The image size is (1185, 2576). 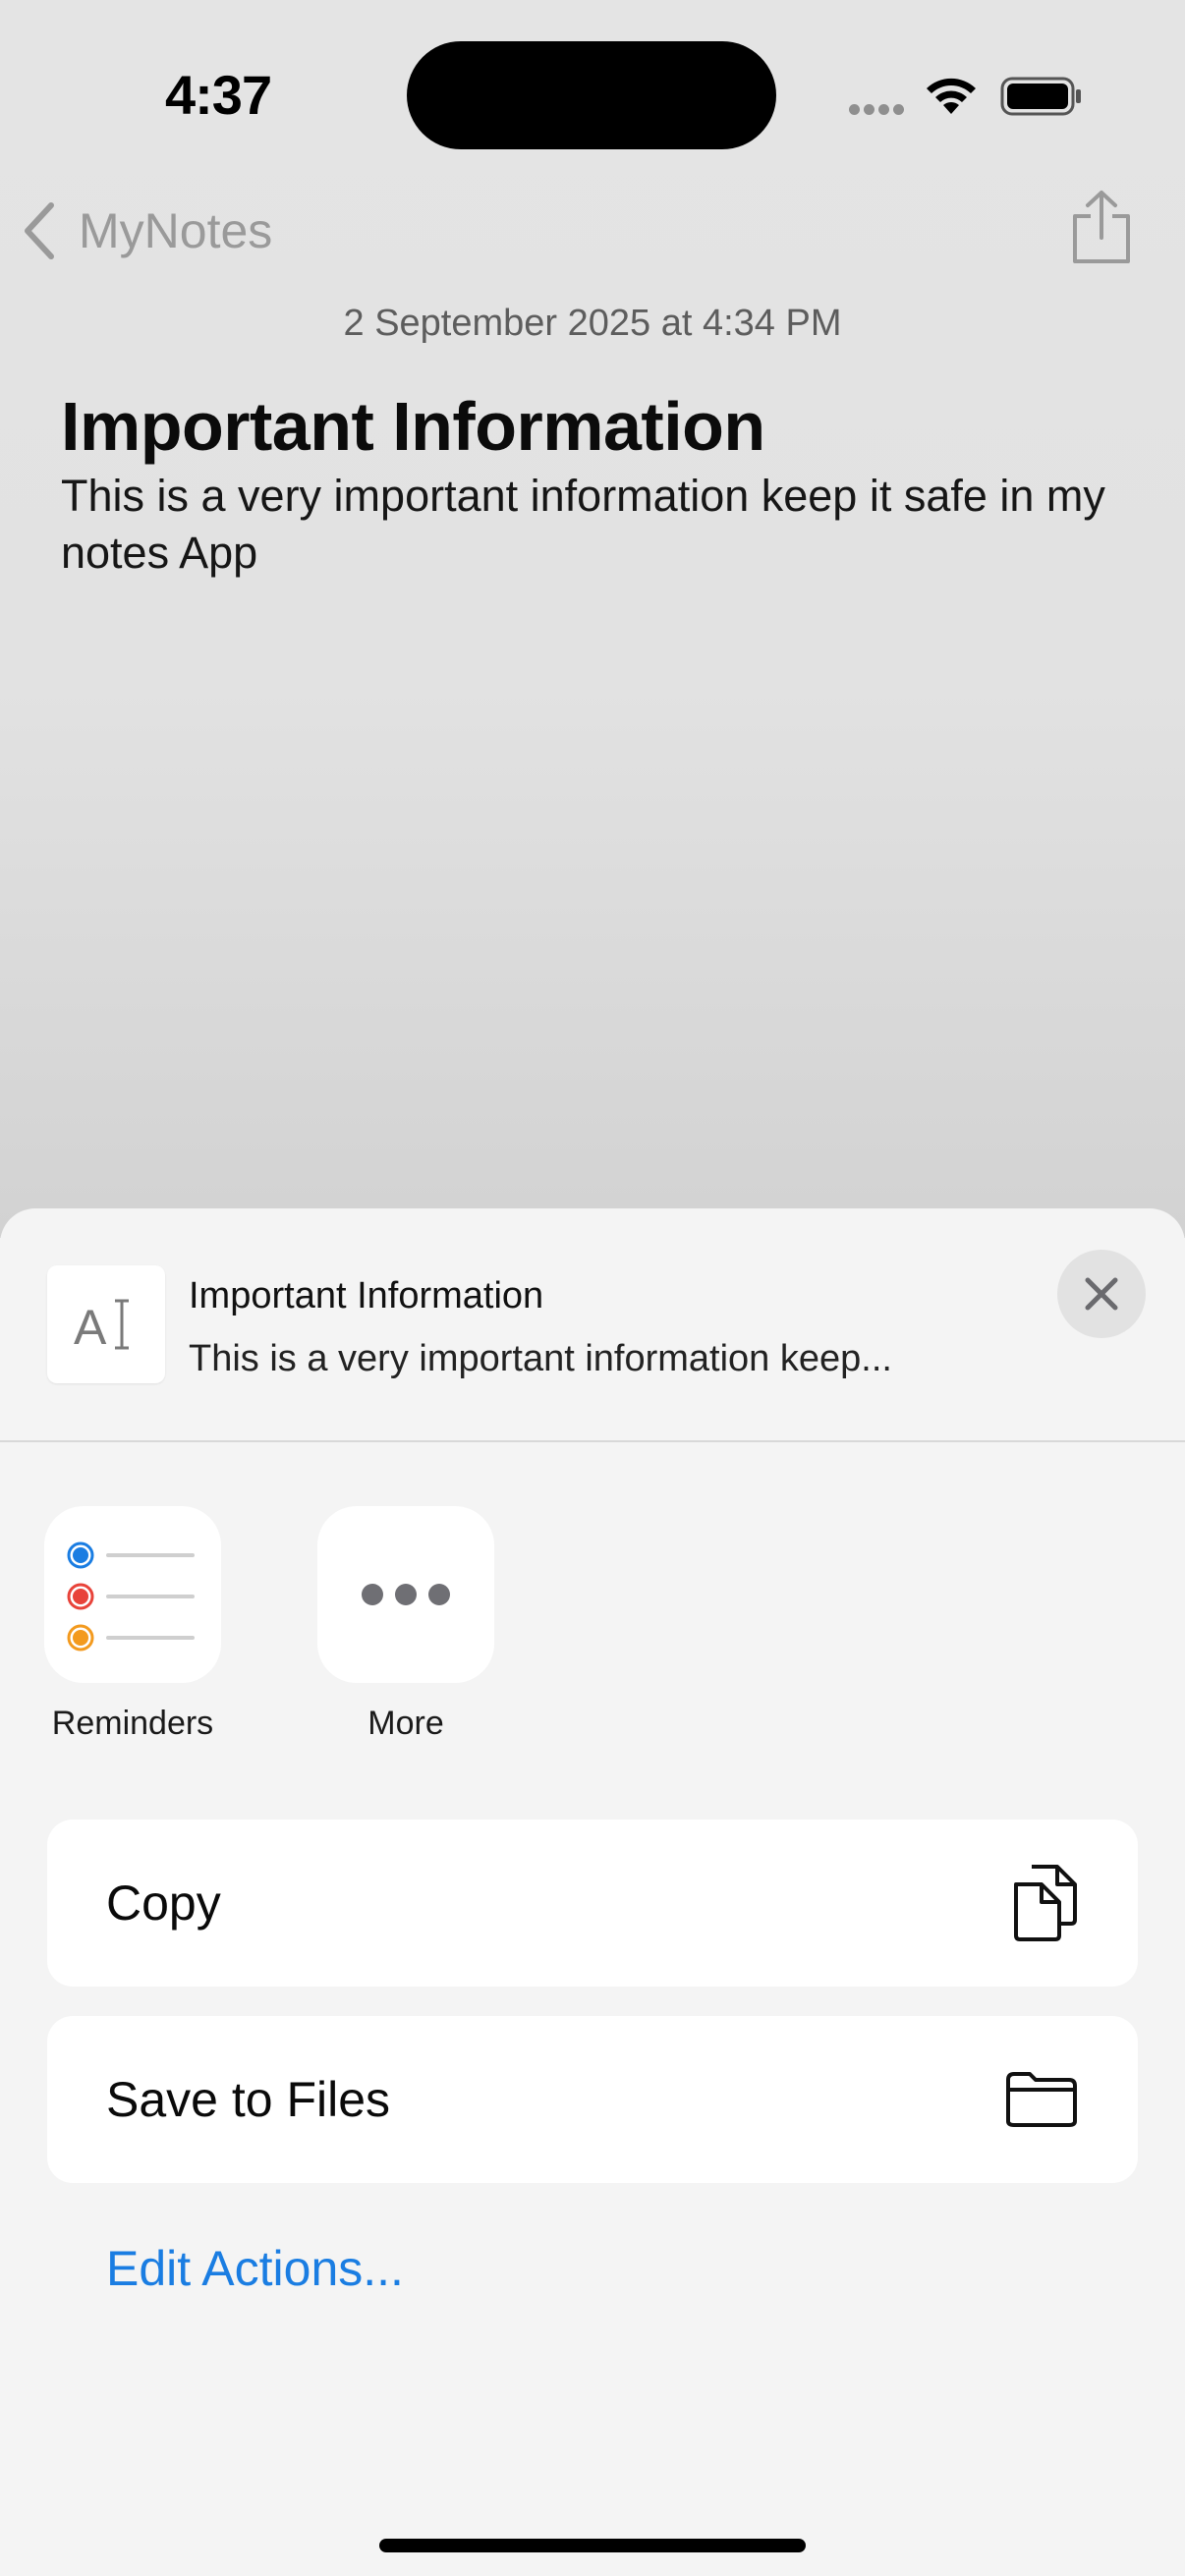 I want to click on cellular-signal-icon, so click(x=879, y=111).